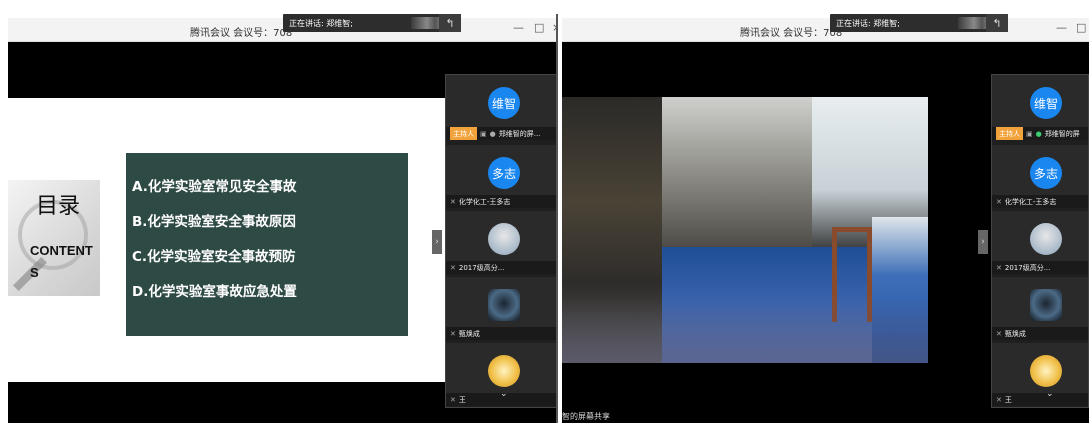 The width and height of the screenshot is (1089, 423). Describe the element at coordinates (58, 206) in the screenshot. I see `mulu-title: 目录` at that location.